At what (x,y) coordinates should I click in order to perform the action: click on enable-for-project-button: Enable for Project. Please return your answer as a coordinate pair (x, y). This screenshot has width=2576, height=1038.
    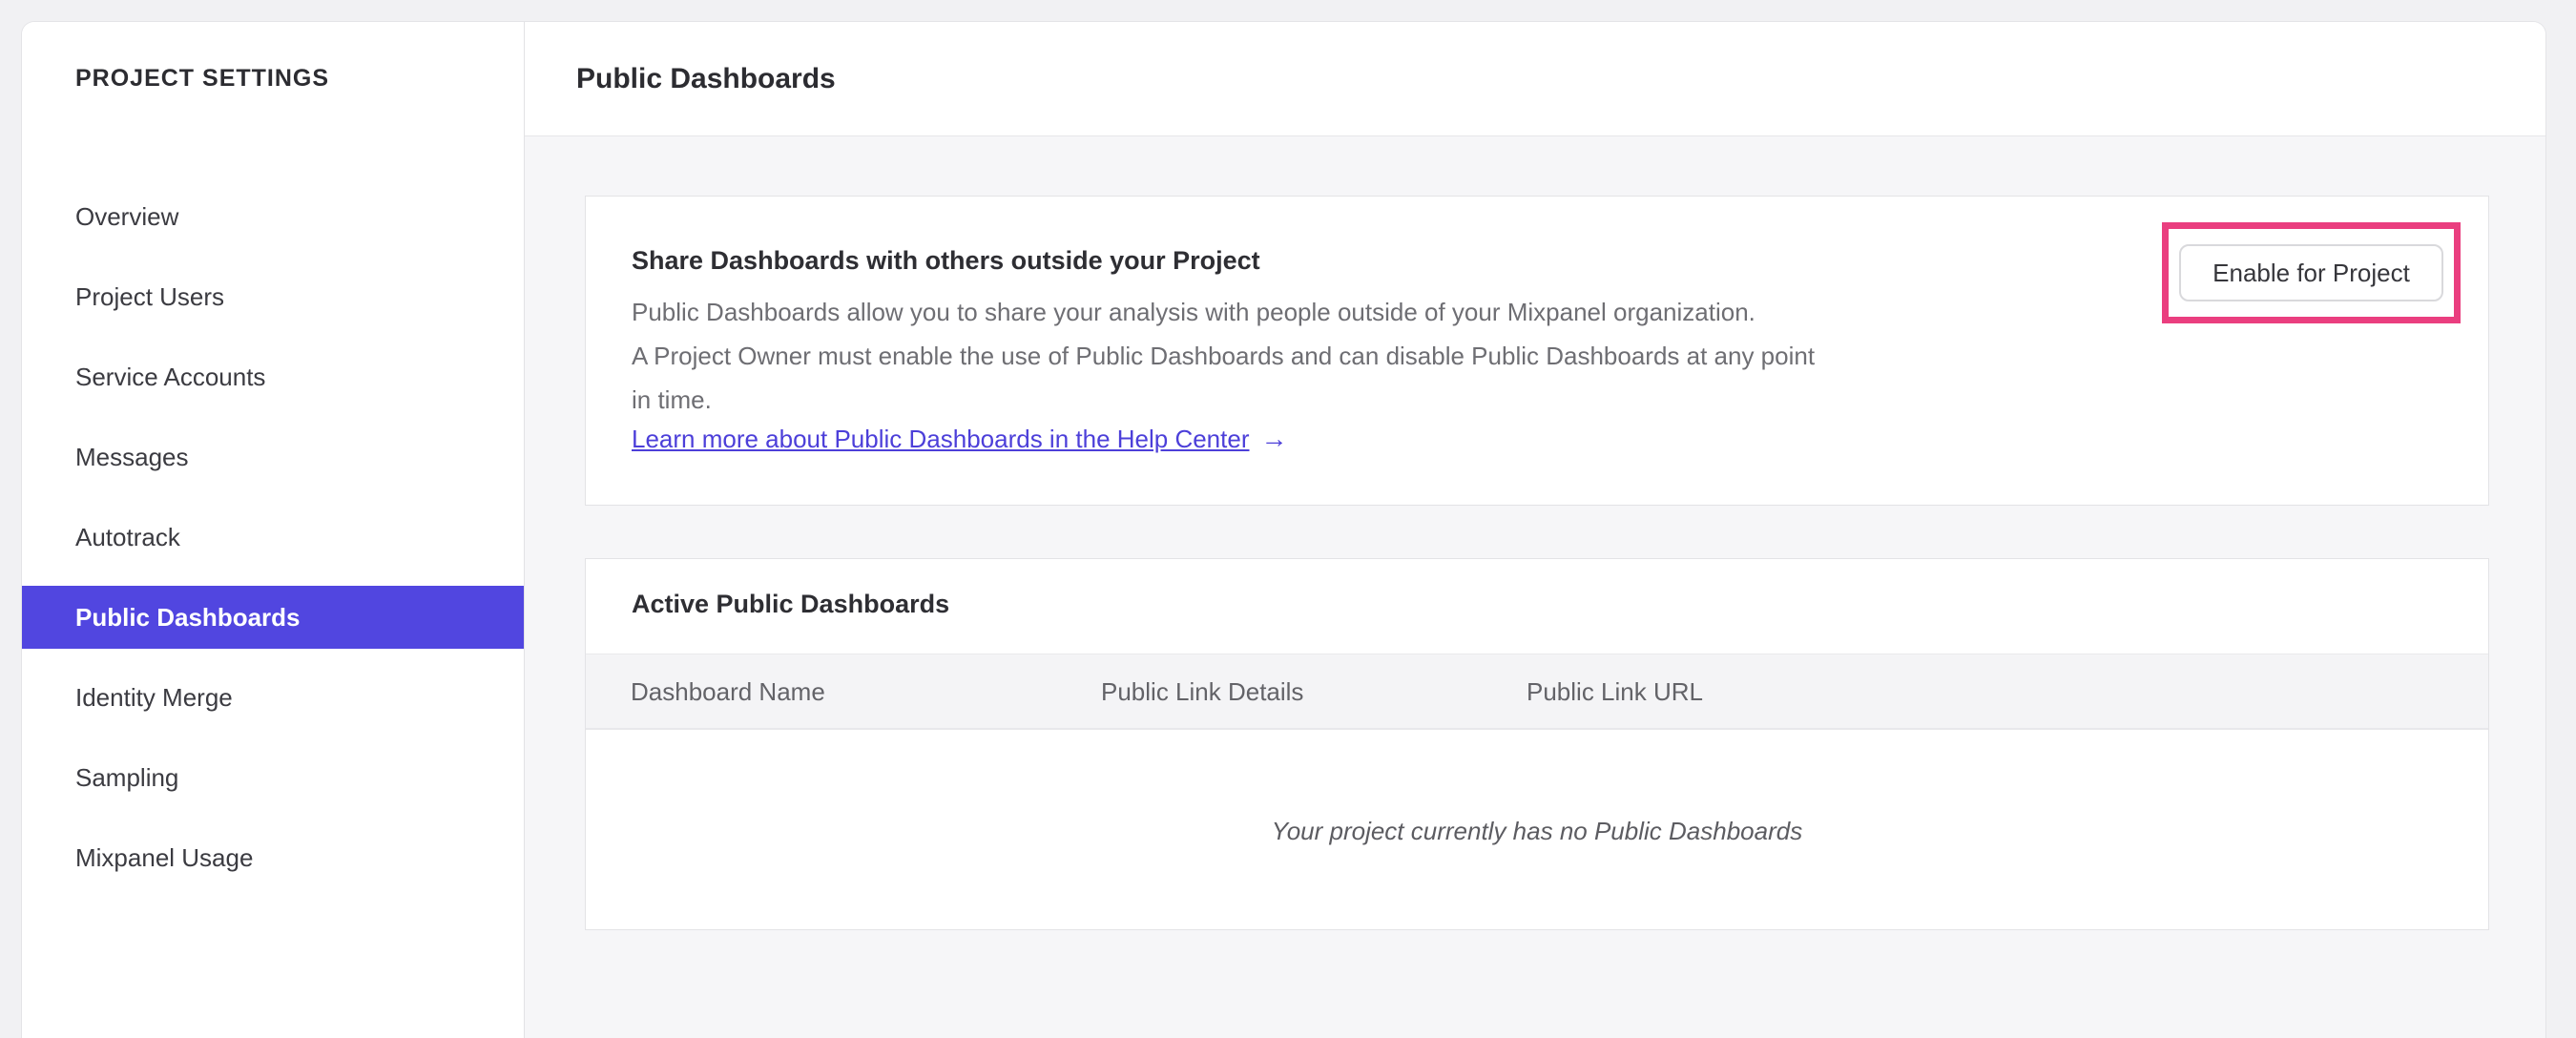
    Looking at the image, I should click on (2311, 272).